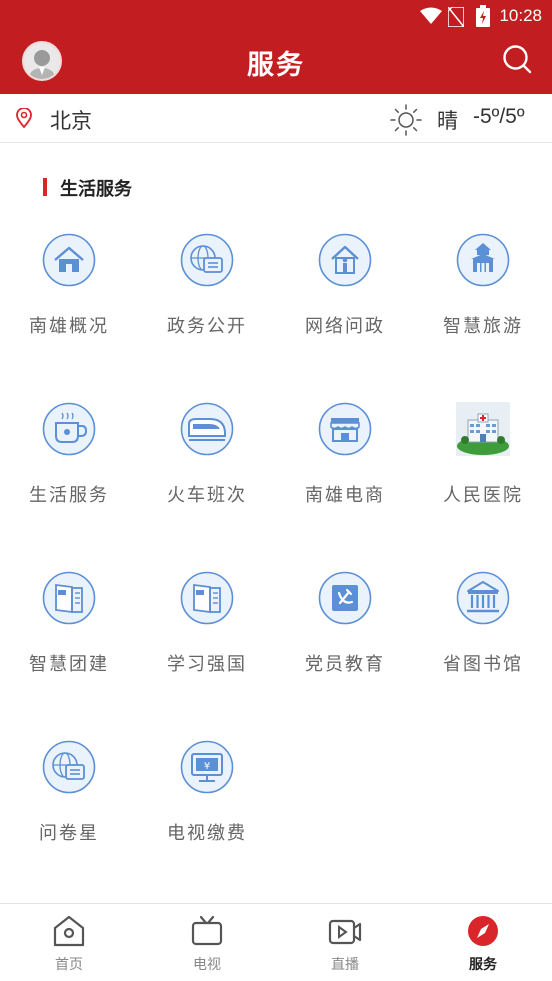 Image resolution: width=552 pixels, height=981 pixels. Describe the element at coordinates (483, 495) in the screenshot. I see `service-label: 人民医院` at that location.